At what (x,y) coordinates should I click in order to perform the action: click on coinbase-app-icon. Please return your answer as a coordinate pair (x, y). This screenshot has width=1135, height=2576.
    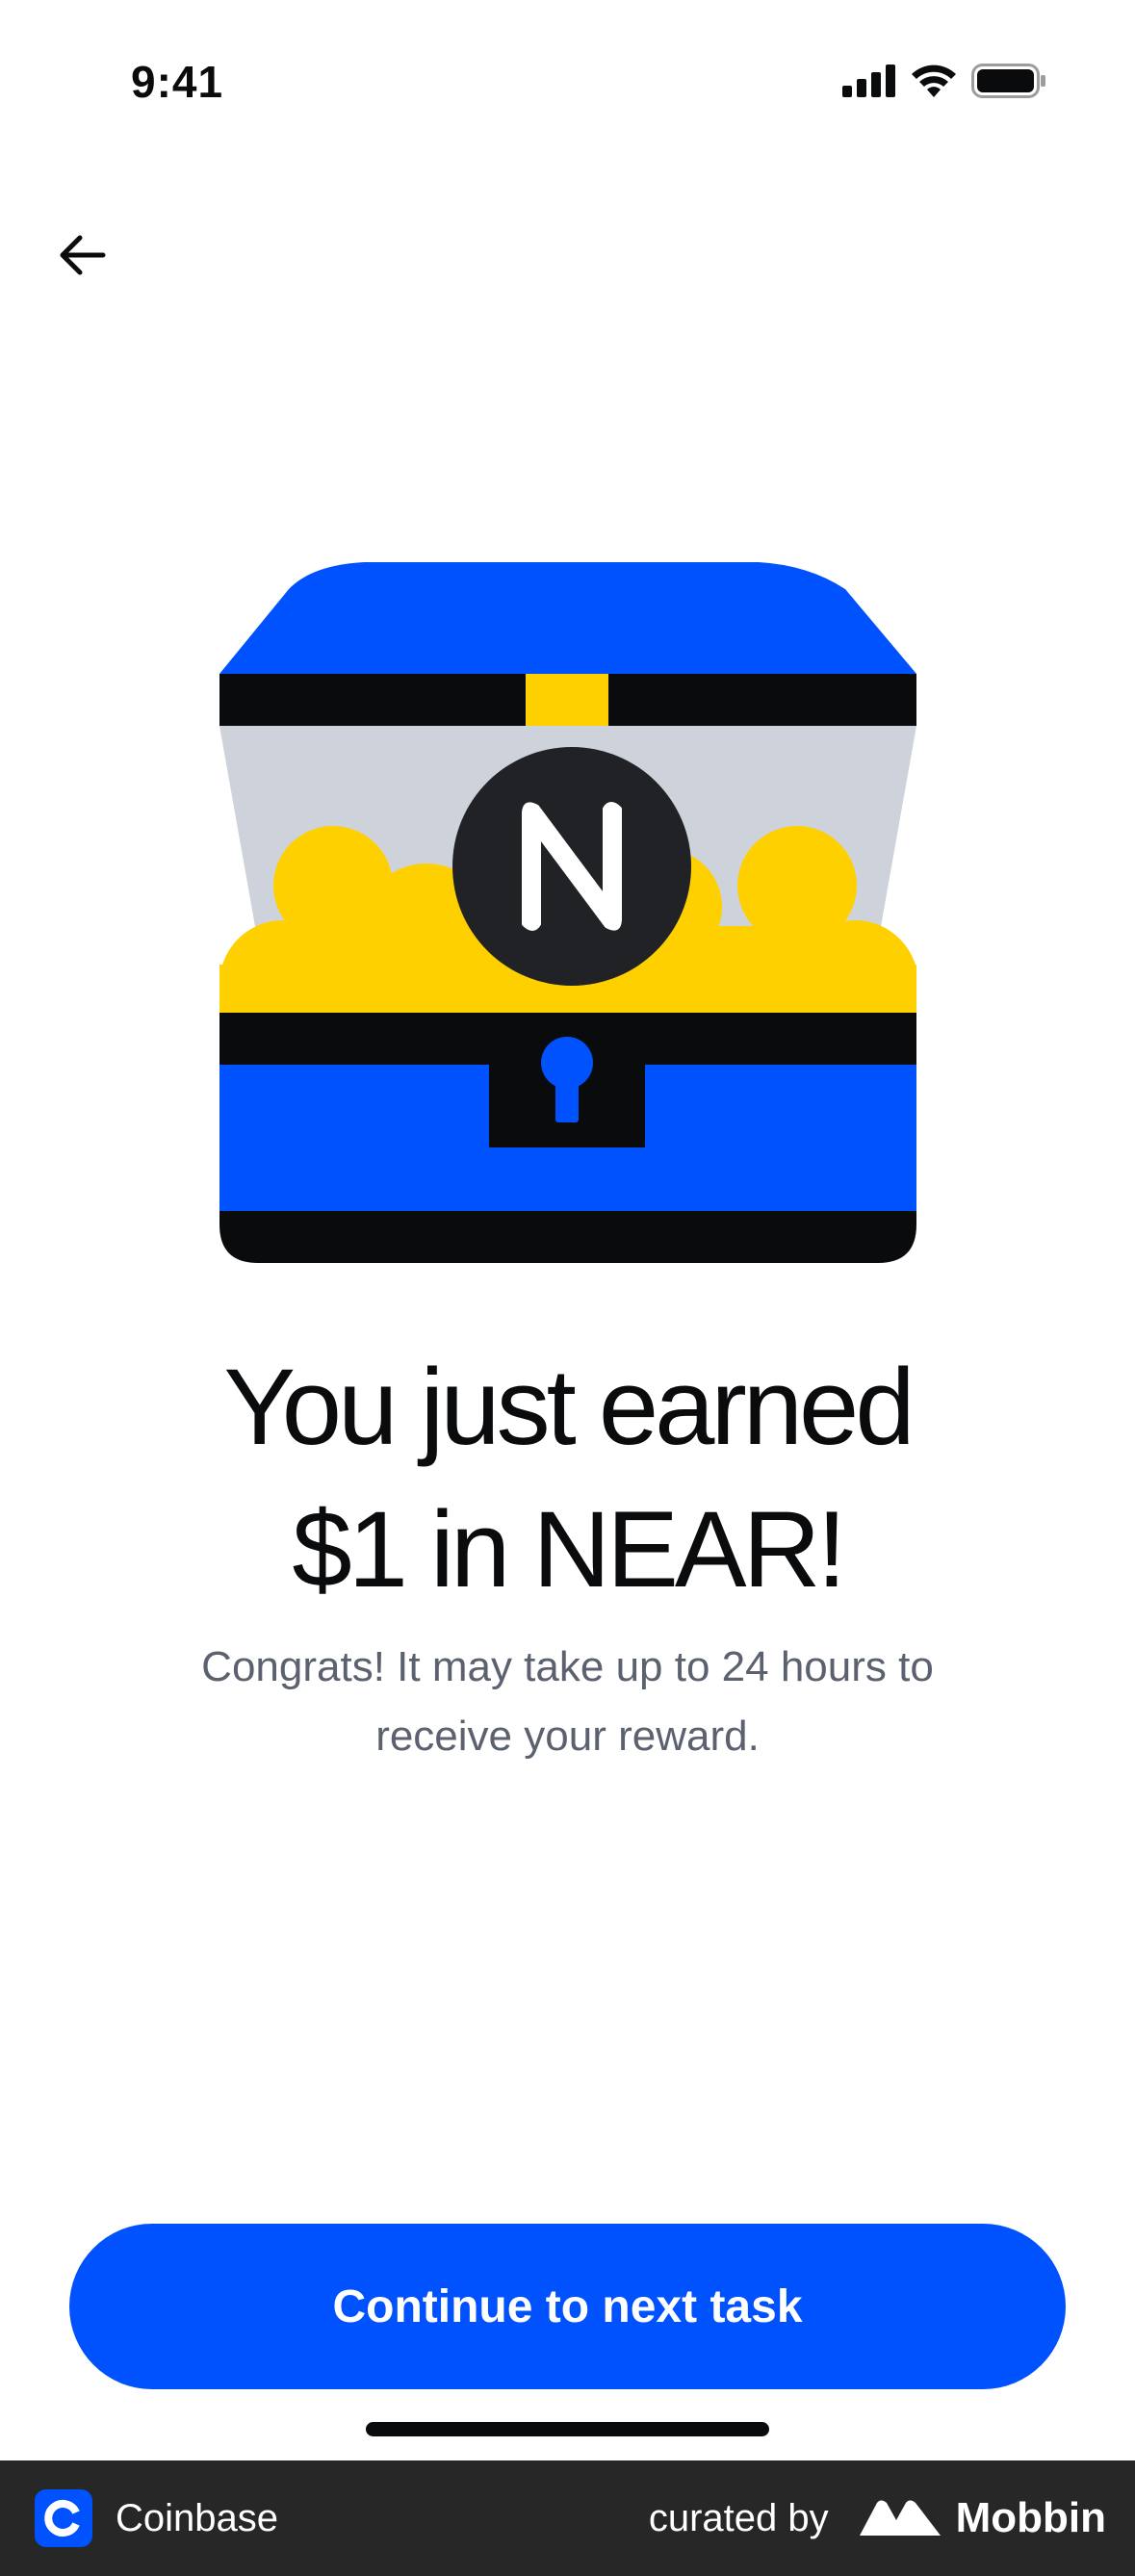
    Looking at the image, I should click on (63, 2518).